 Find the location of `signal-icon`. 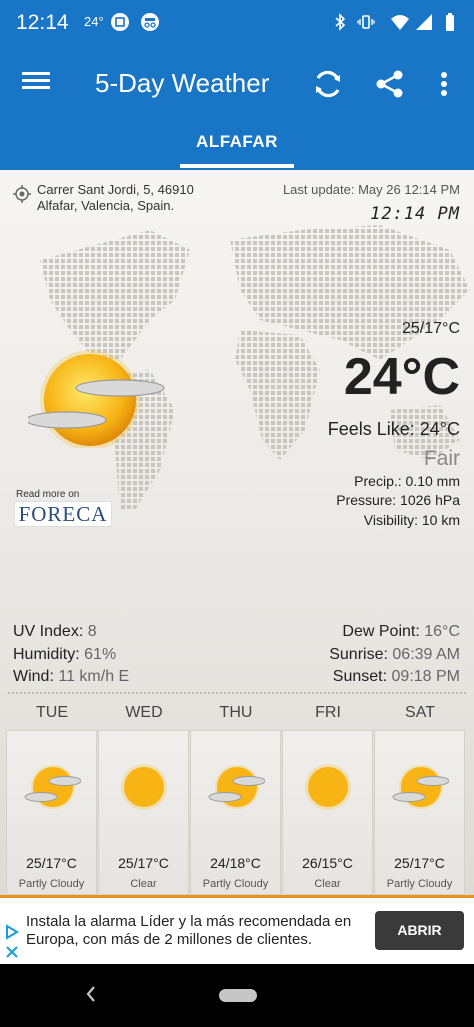

signal-icon is located at coordinates (424, 22).